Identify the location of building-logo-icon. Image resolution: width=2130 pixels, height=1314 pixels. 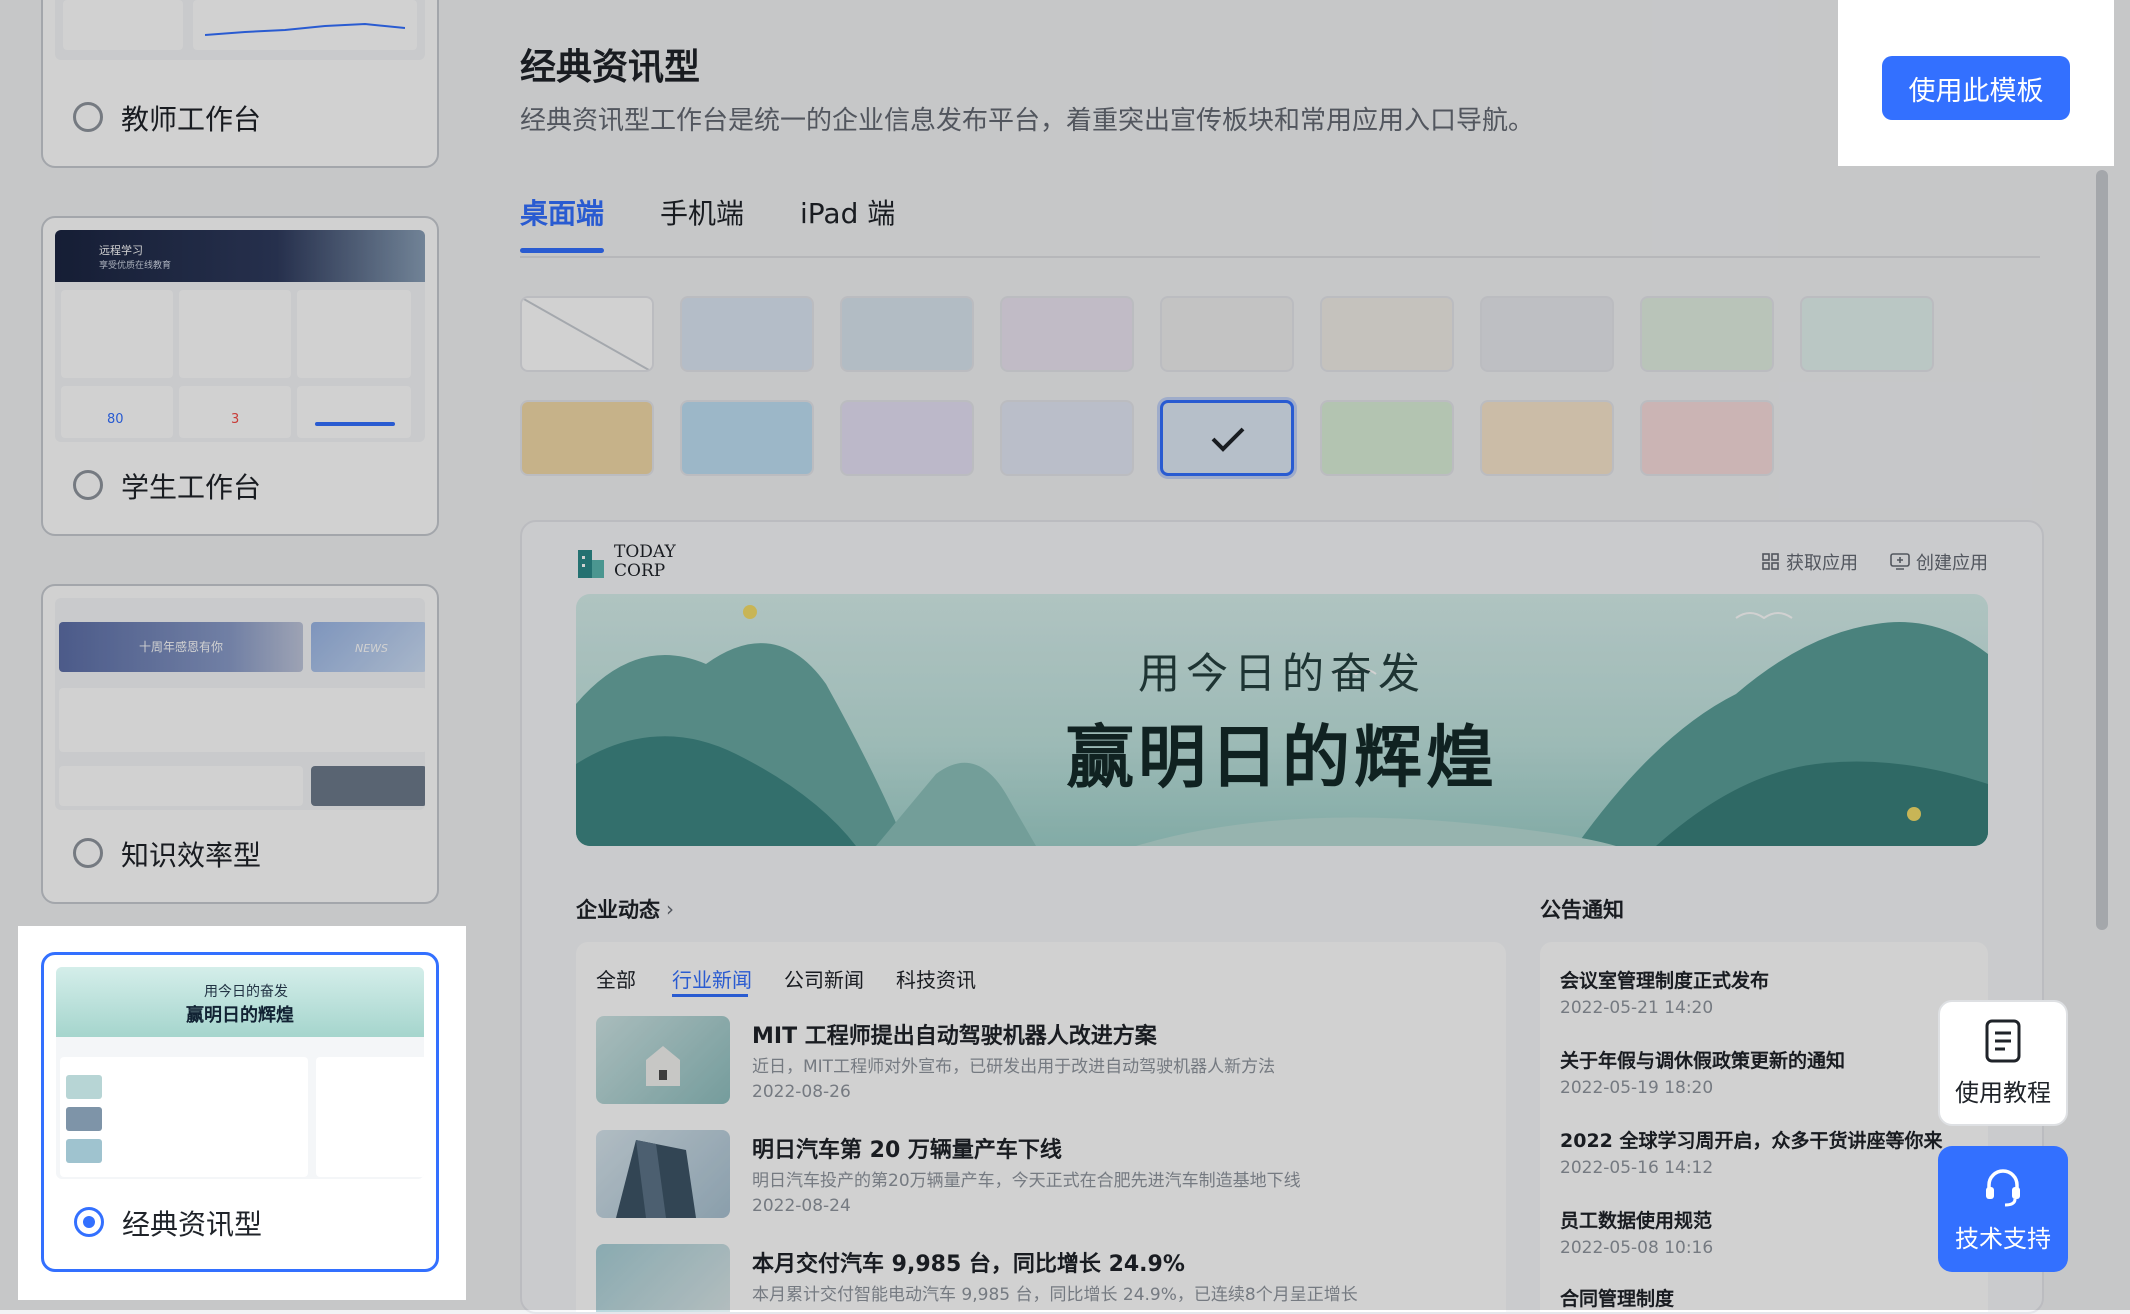
(591, 564).